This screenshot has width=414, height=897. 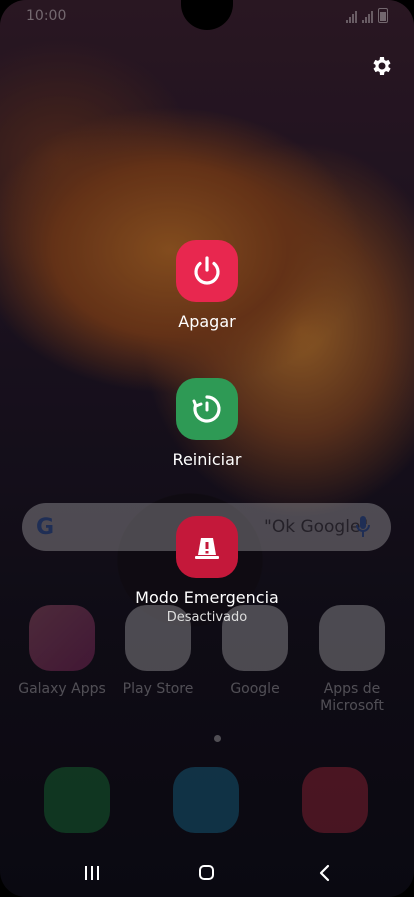 What do you see at coordinates (206, 800) in the screenshot?
I see `messages-icon` at bounding box center [206, 800].